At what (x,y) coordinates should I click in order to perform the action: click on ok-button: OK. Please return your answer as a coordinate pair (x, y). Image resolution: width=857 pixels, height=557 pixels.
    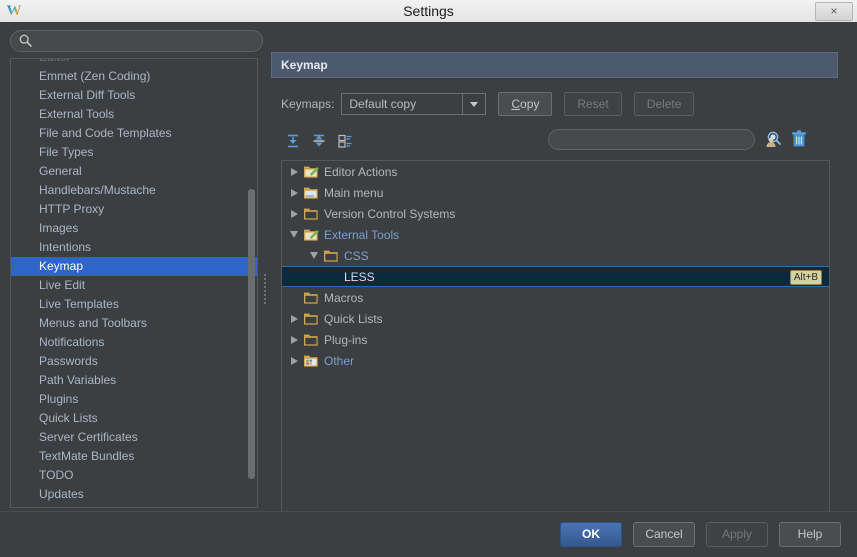
    Looking at the image, I should click on (591, 534).